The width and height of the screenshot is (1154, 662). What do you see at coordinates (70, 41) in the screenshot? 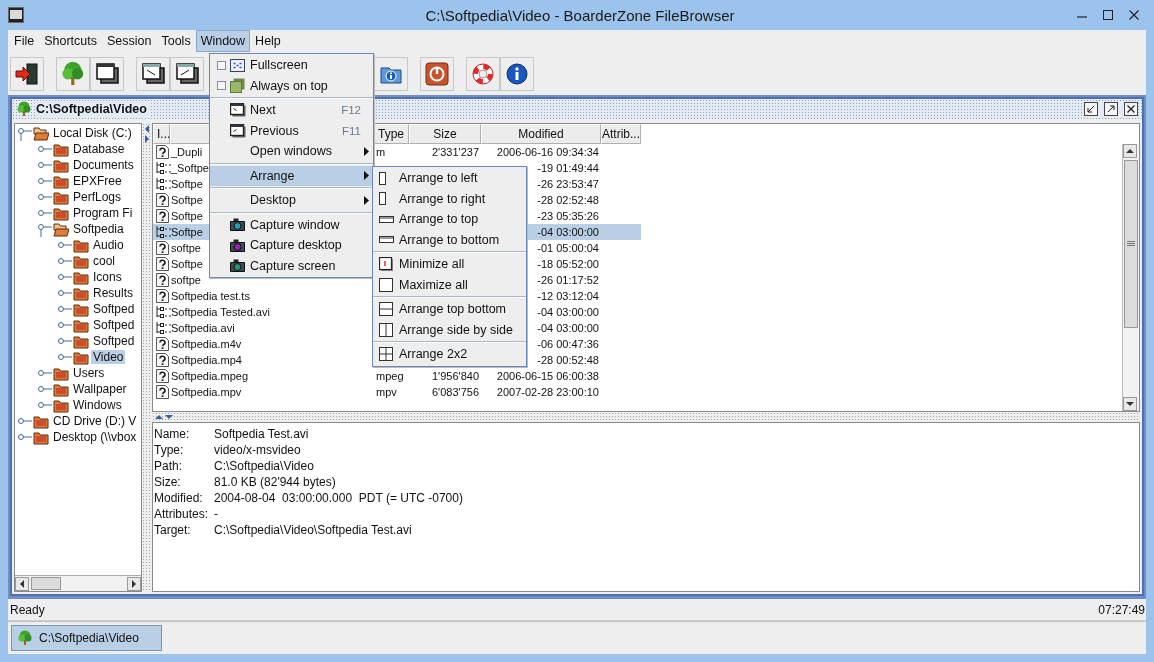
I see `menu-item: Shortcuts` at bounding box center [70, 41].